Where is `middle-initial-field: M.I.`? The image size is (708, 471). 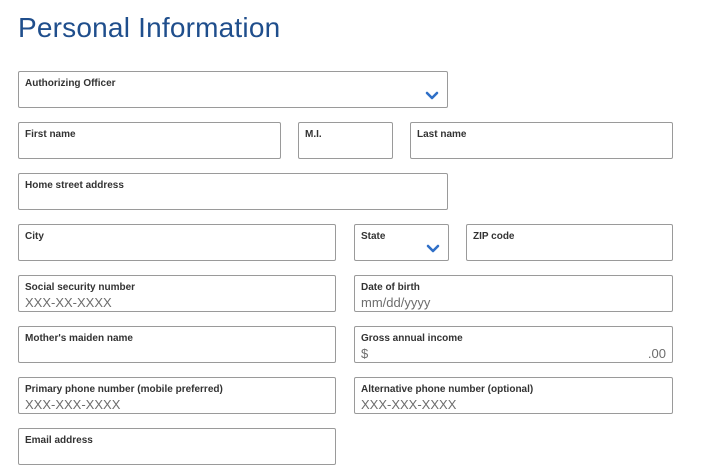
middle-initial-field: M.I. is located at coordinates (345, 140).